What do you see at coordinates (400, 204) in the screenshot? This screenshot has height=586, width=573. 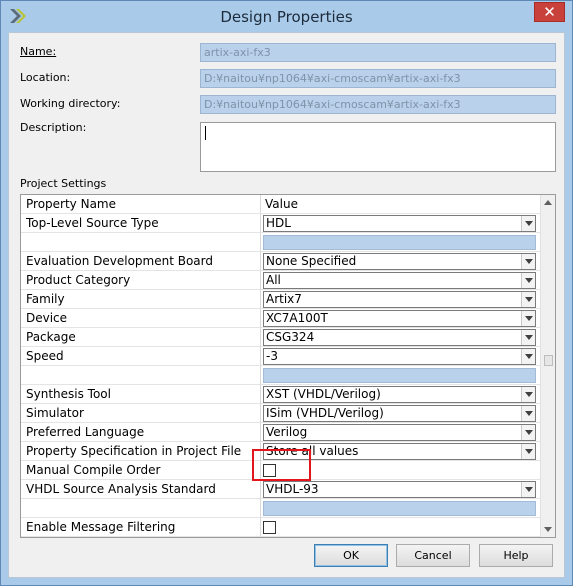 I see `value-header: Value` at bounding box center [400, 204].